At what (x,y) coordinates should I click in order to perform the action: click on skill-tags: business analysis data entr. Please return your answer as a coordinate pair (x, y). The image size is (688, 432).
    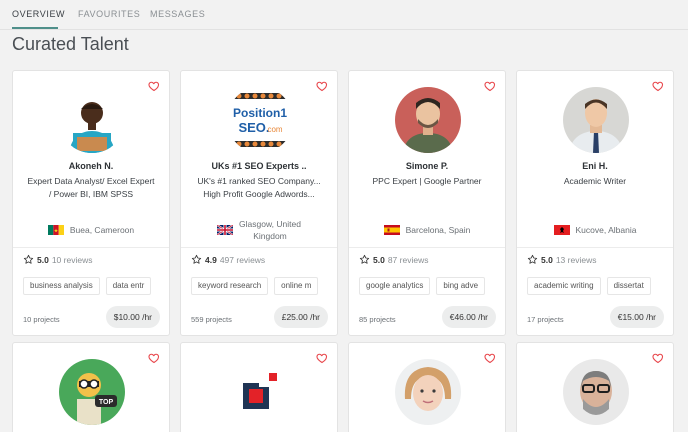
    Looking at the image, I should click on (91, 286).